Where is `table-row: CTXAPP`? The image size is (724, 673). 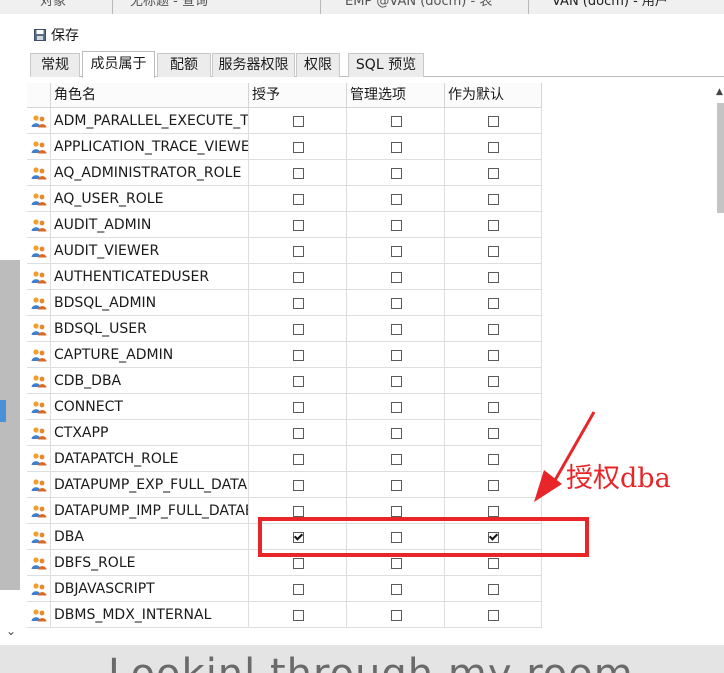 table-row: CTXAPP is located at coordinates (284, 433).